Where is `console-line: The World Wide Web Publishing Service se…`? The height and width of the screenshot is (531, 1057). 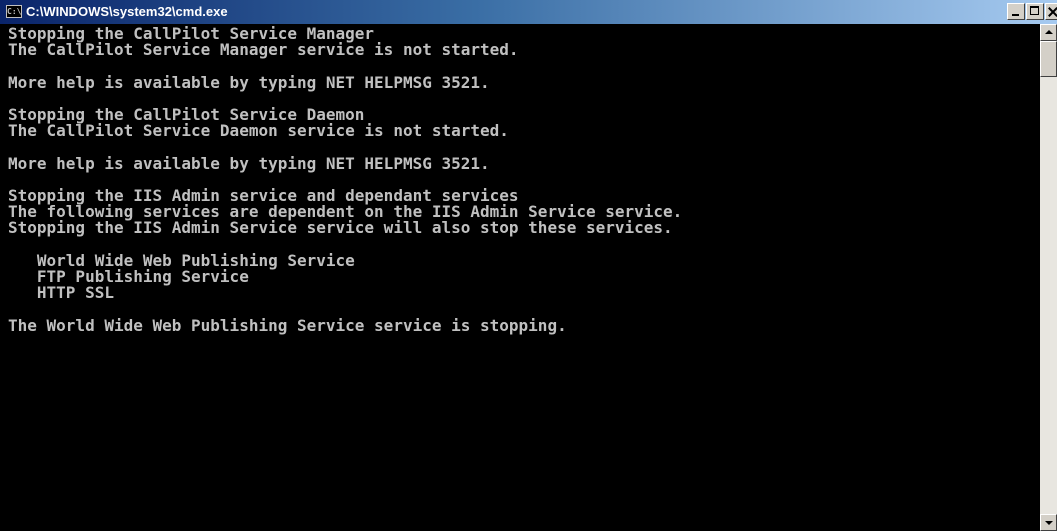
console-line: The World Wide Web Publishing Service se… is located at coordinates (287, 325).